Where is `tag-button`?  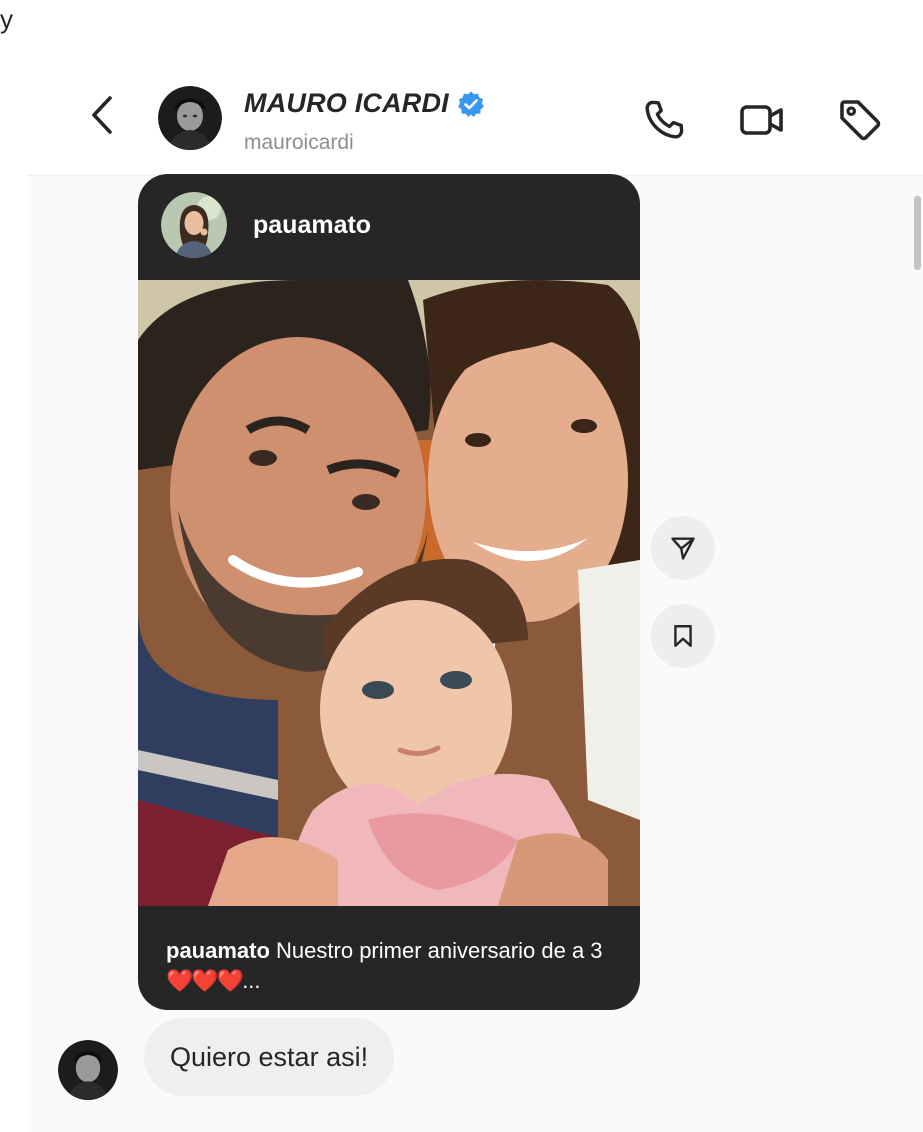
tag-button is located at coordinates (860, 120).